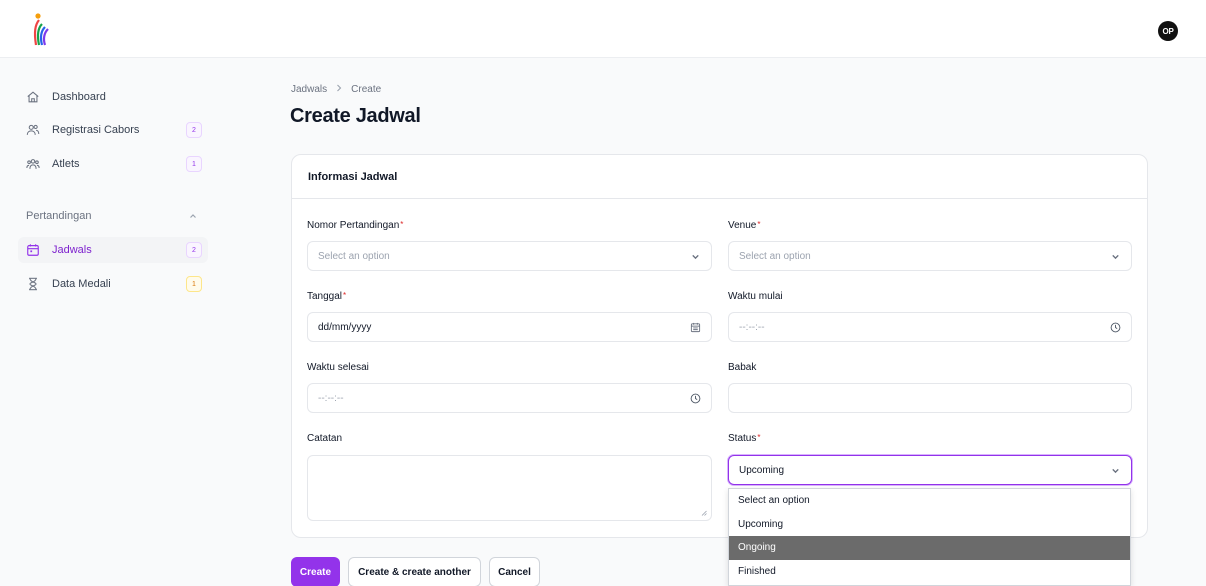  What do you see at coordinates (338, 367) in the screenshot?
I see `waktu-selesai-label: Waktu selesai` at bounding box center [338, 367].